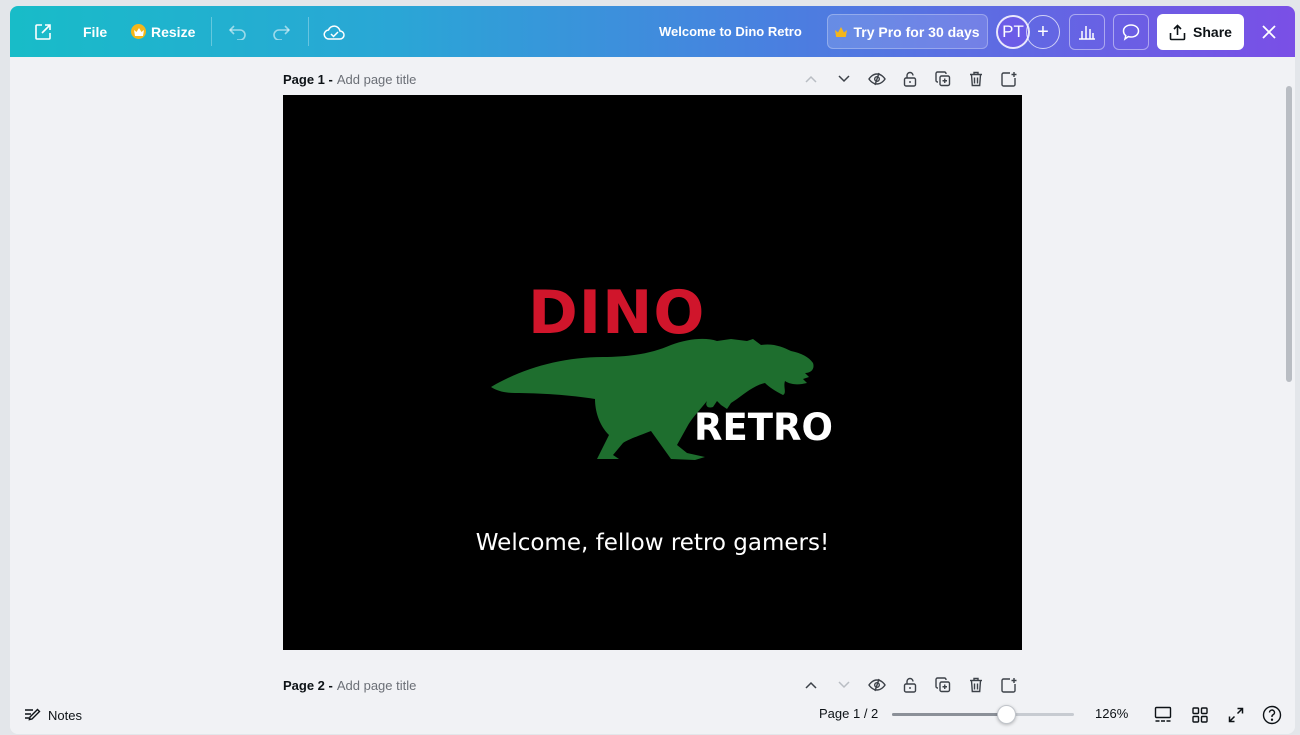  Describe the element at coordinates (308, 79) in the screenshot. I see `page-label: Page 1 -` at that location.